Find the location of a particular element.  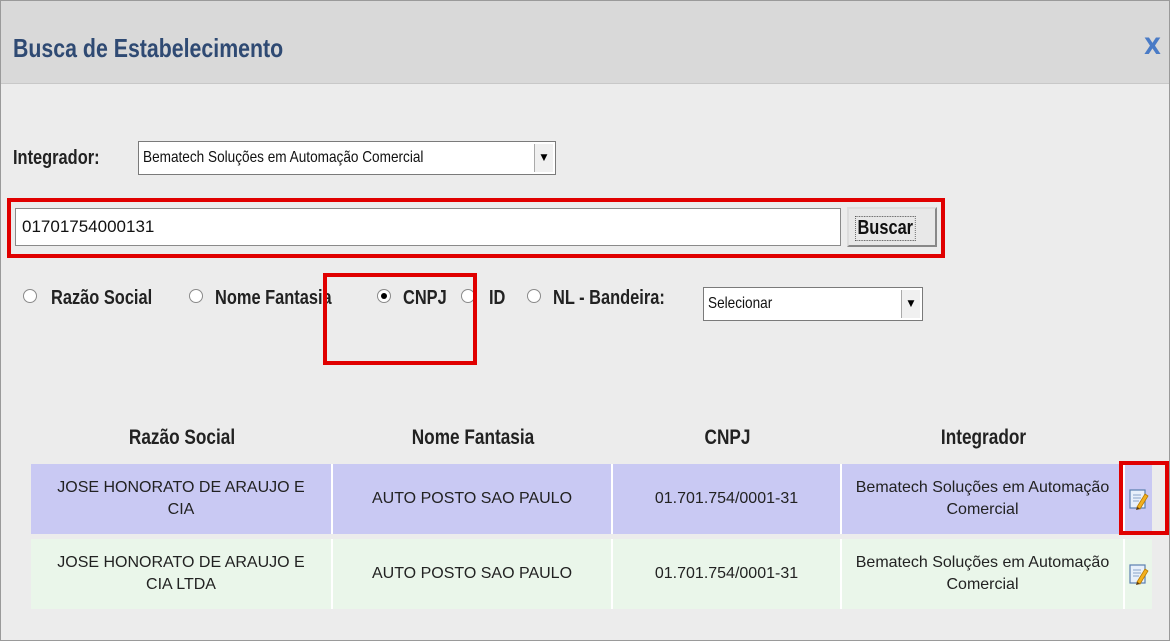

header-cnpj: CNPJ is located at coordinates (727, 437).